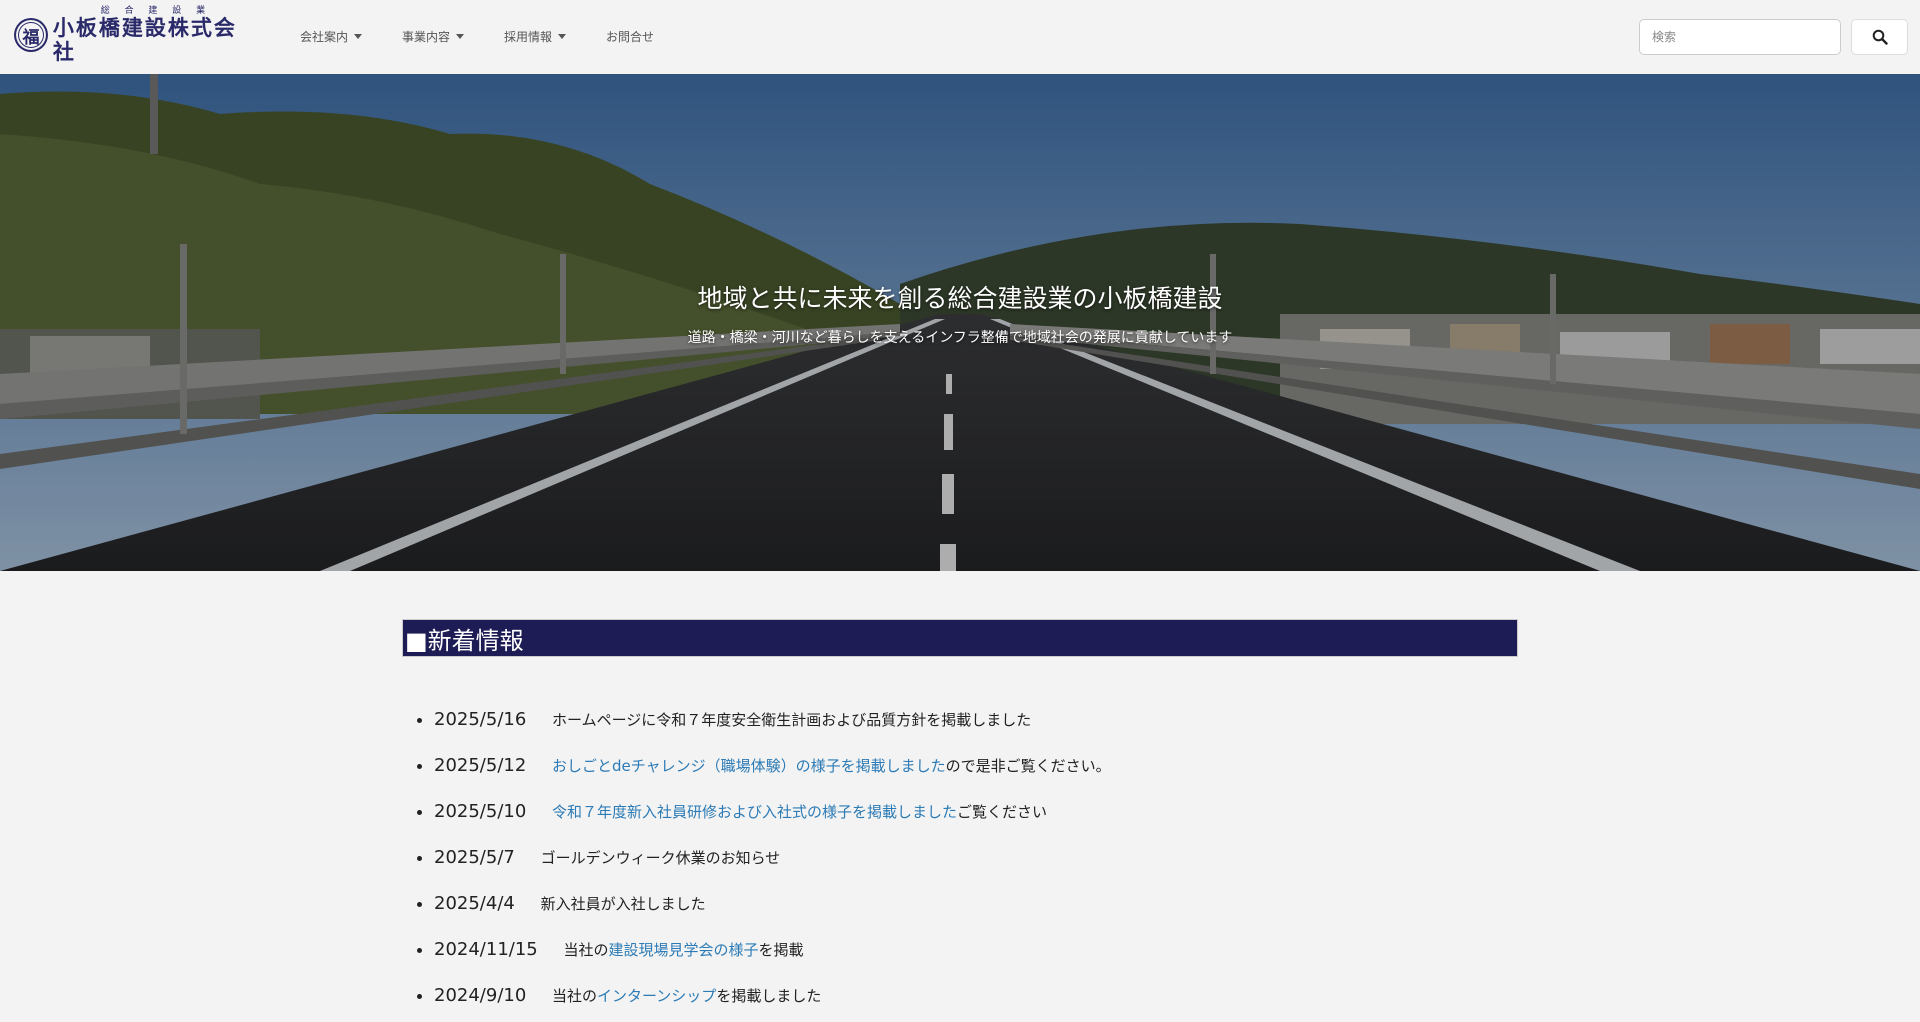 The image size is (1920, 1022). Describe the element at coordinates (426, 37) in the screenshot. I see `nav-item-label: 事業内容` at that location.